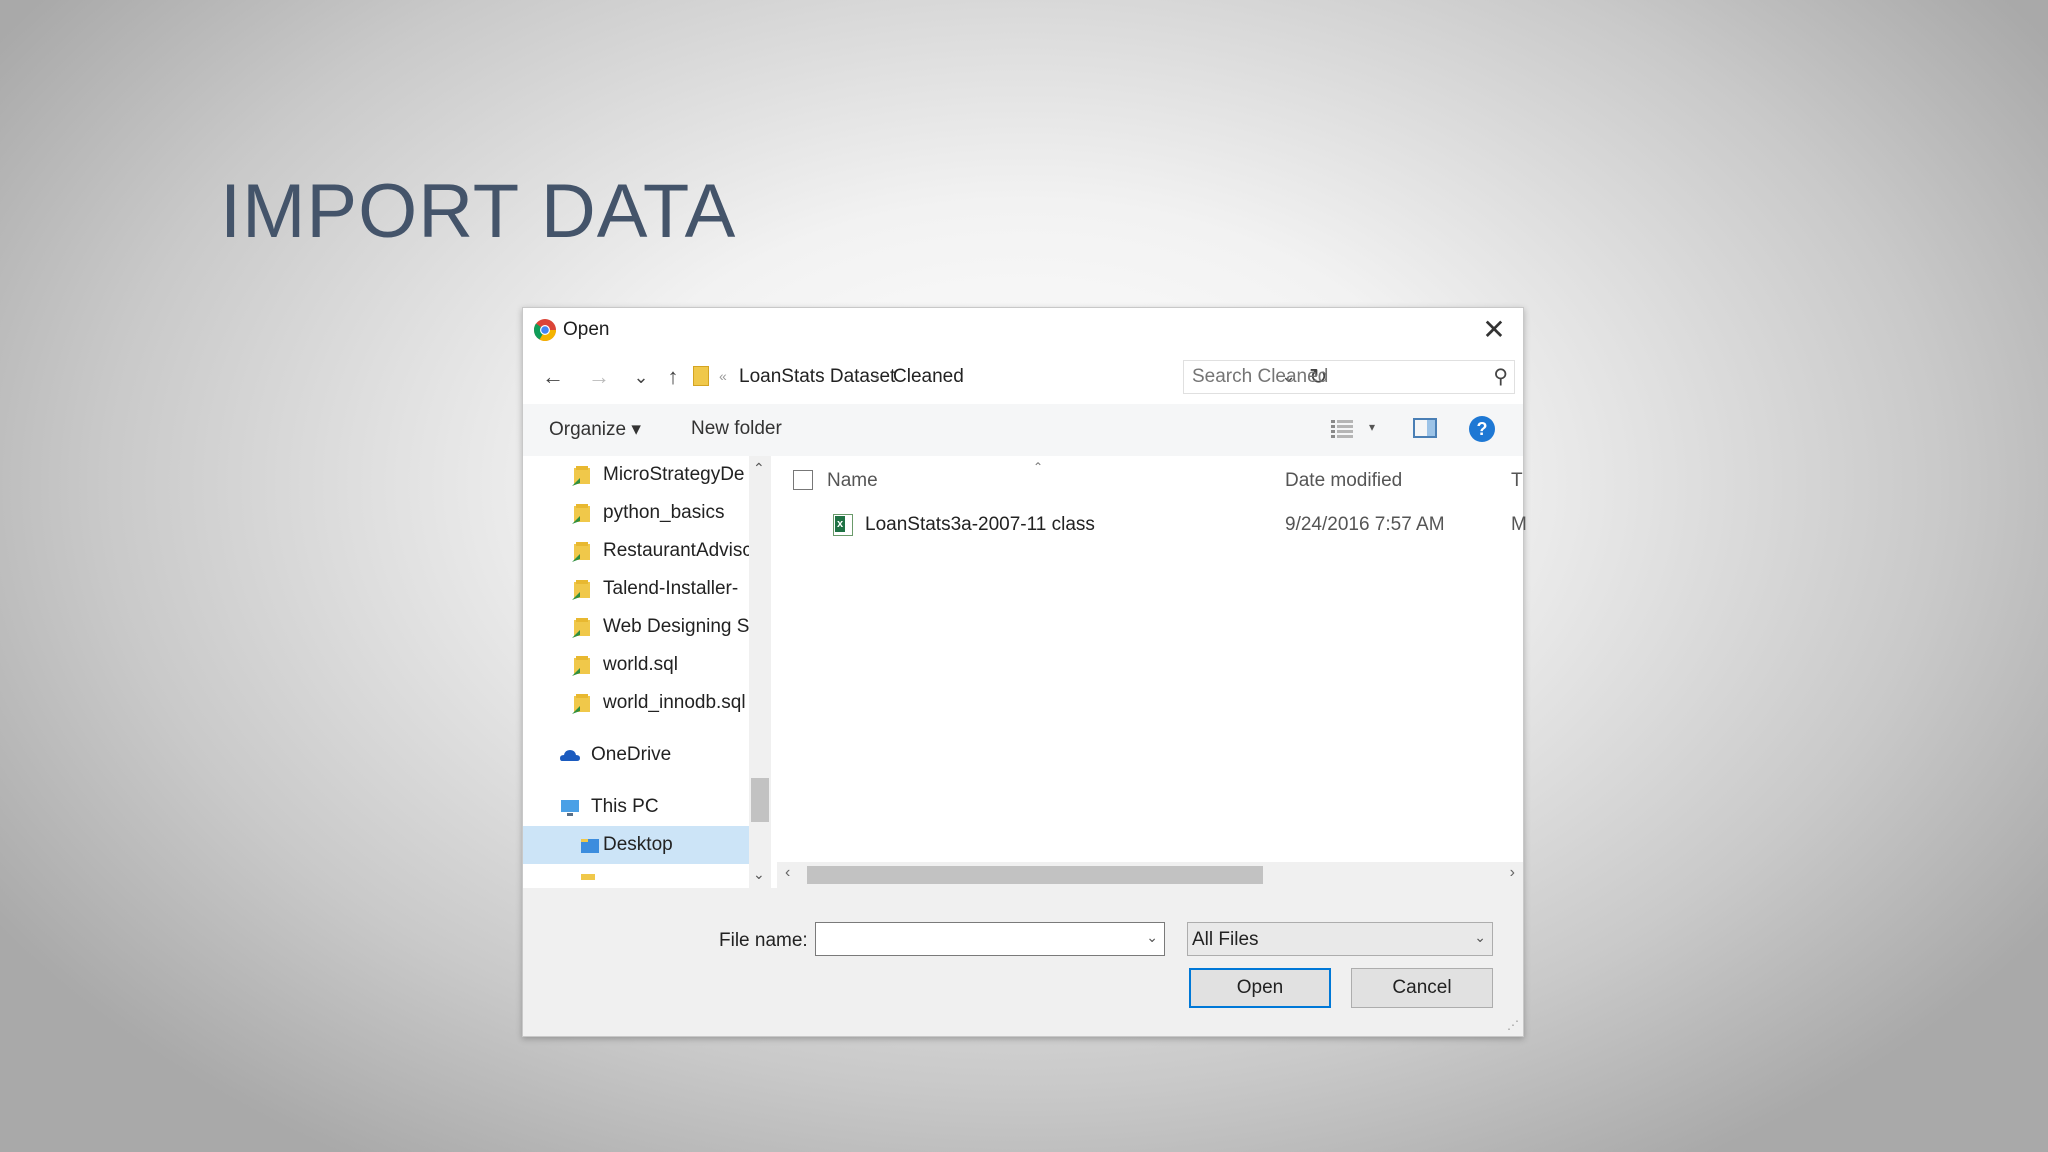 The image size is (2048, 1152). What do you see at coordinates (736, 429) in the screenshot?
I see `new-folder-button: New folder` at bounding box center [736, 429].